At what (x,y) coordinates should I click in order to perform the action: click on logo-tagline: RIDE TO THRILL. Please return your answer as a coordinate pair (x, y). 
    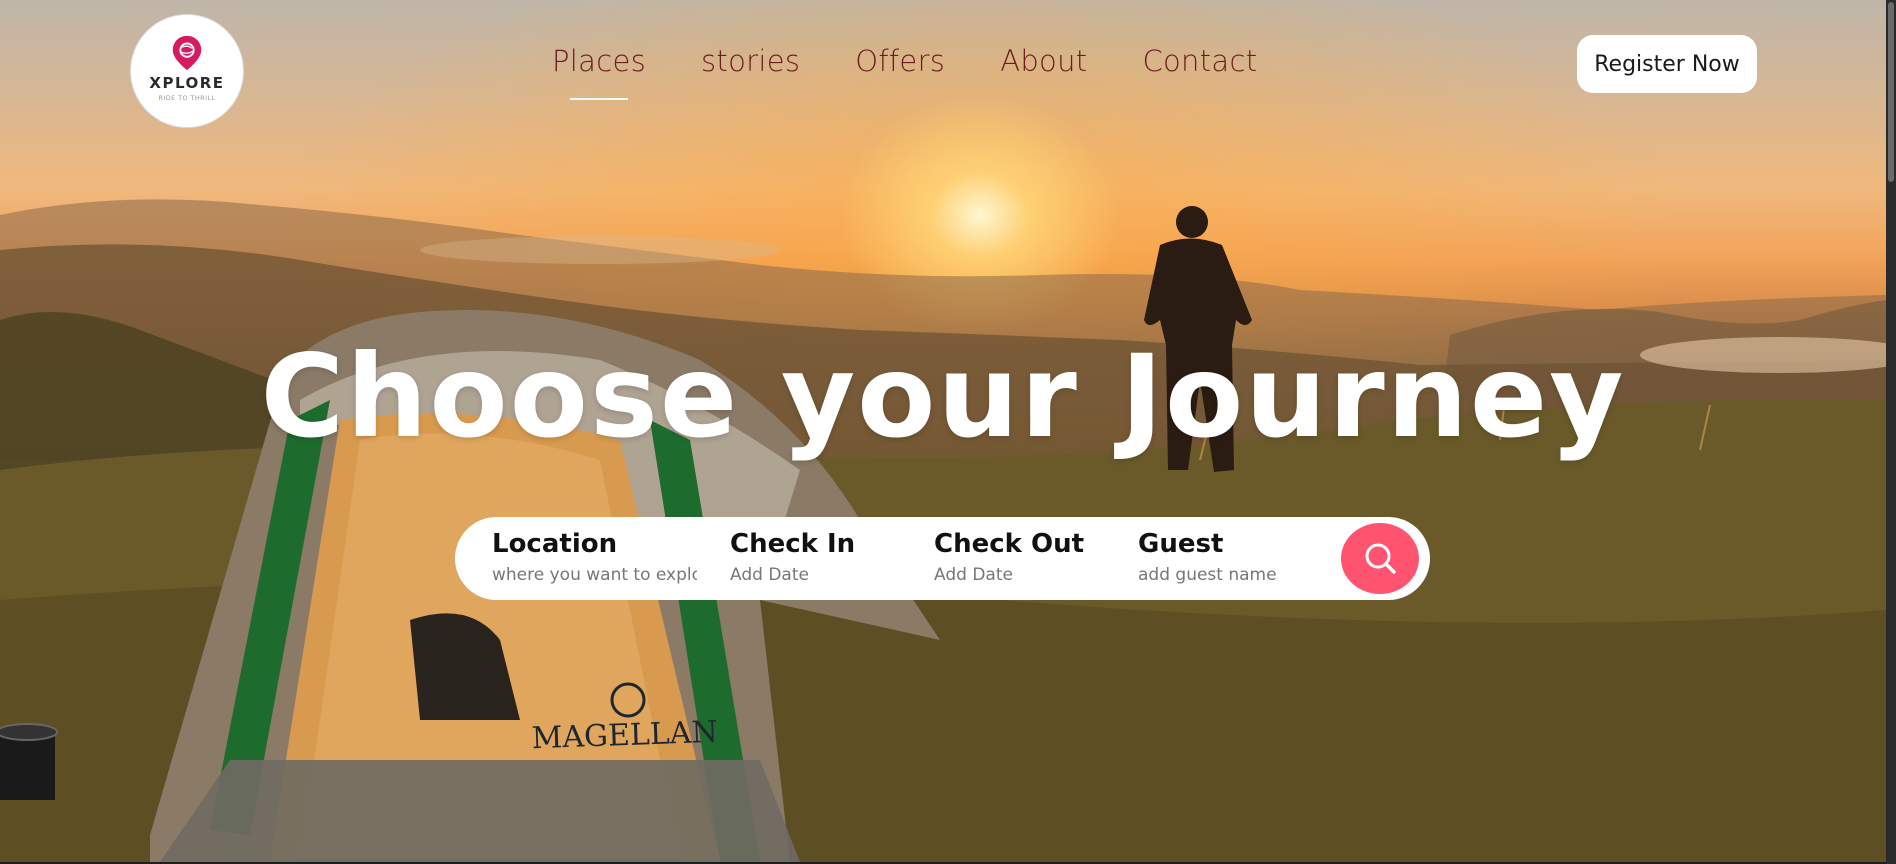
    Looking at the image, I should click on (187, 98).